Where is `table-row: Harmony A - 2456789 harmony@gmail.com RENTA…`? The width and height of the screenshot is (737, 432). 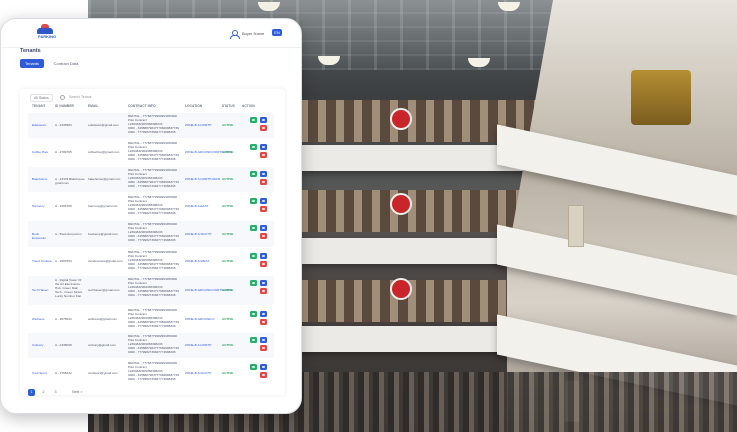
table-row: Harmony A - 2456789 harmony@gmail.com RENTA… is located at coordinates (151, 206).